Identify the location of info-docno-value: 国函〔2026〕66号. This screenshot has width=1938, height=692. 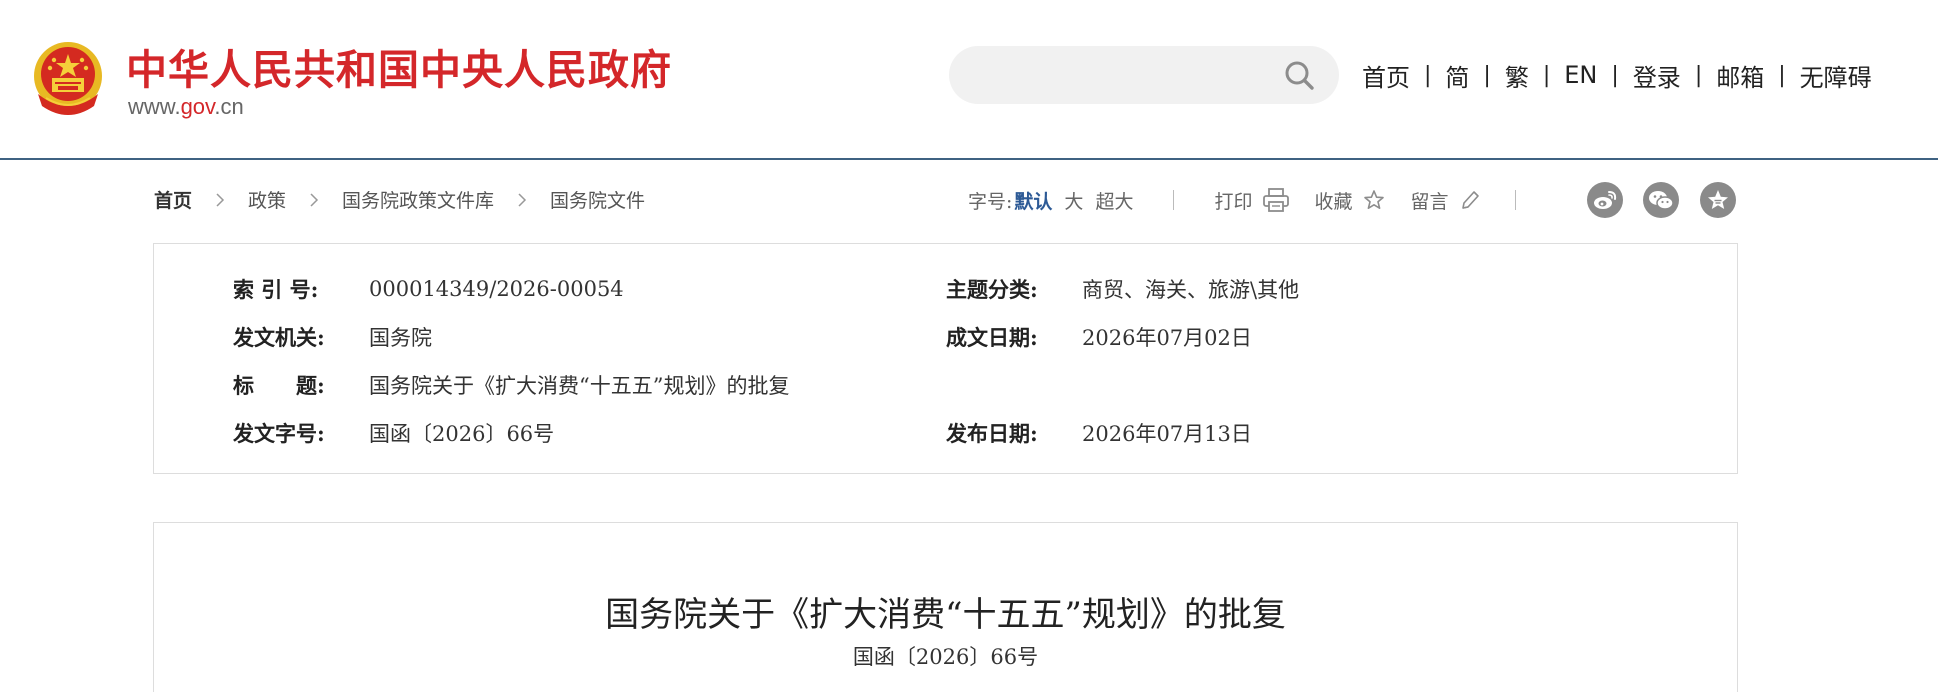
(462, 434).